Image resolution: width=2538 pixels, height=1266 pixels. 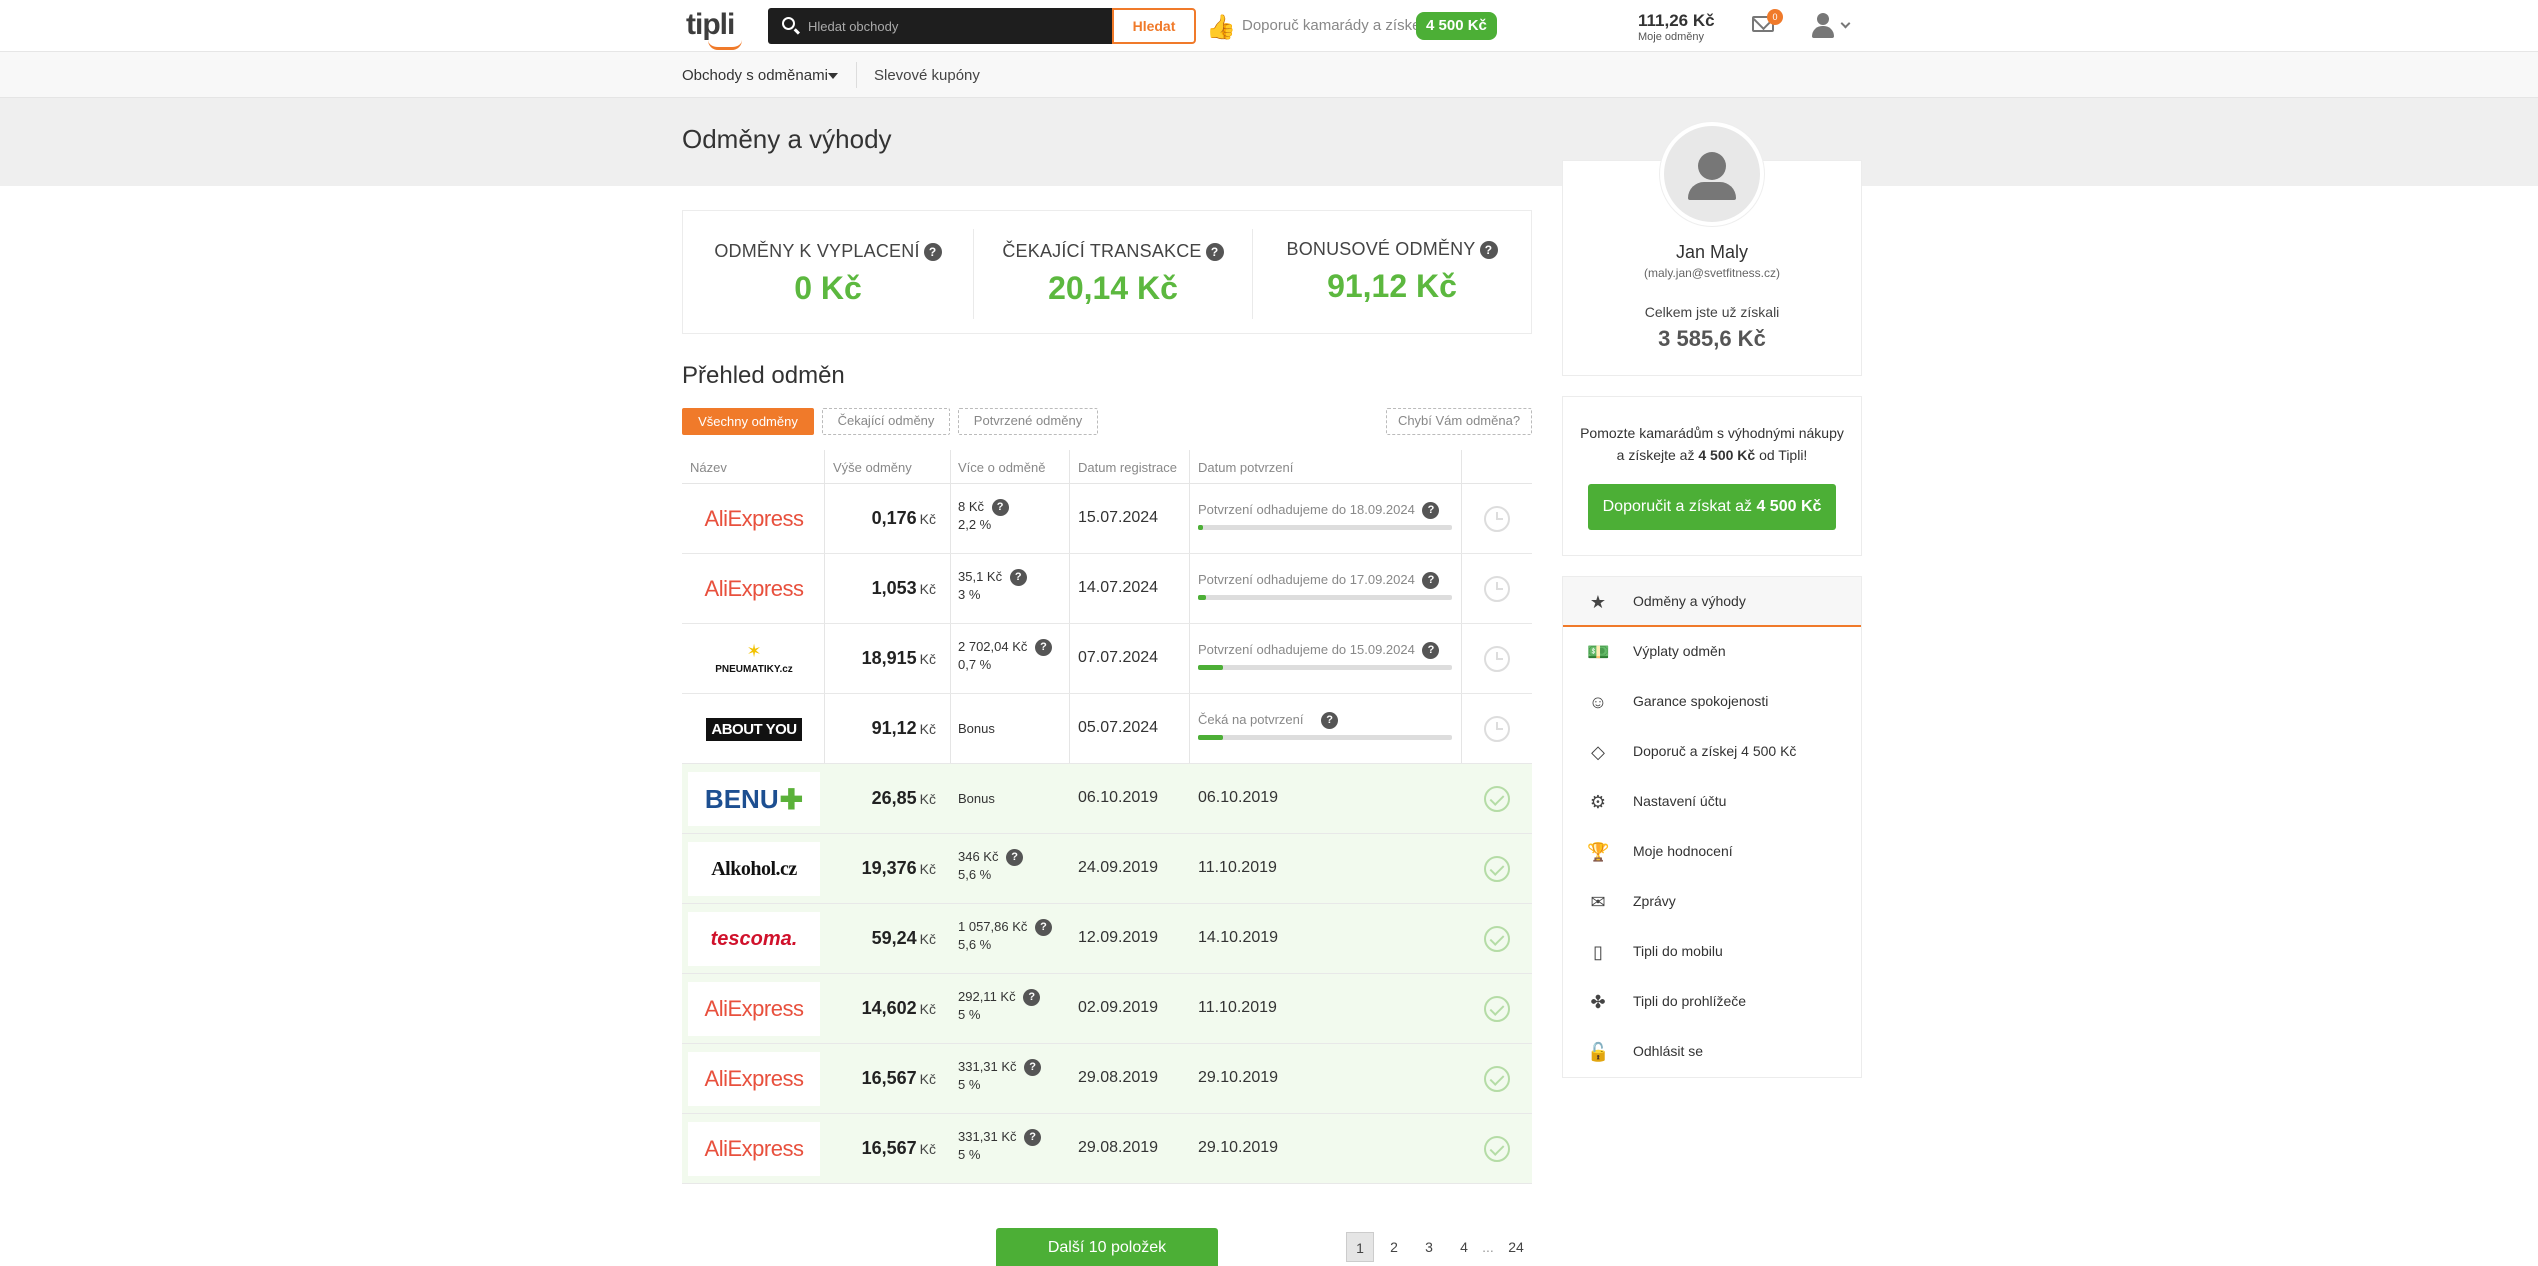 What do you see at coordinates (1823, 26) in the screenshot?
I see `user-menu-icon` at bounding box center [1823, 26].